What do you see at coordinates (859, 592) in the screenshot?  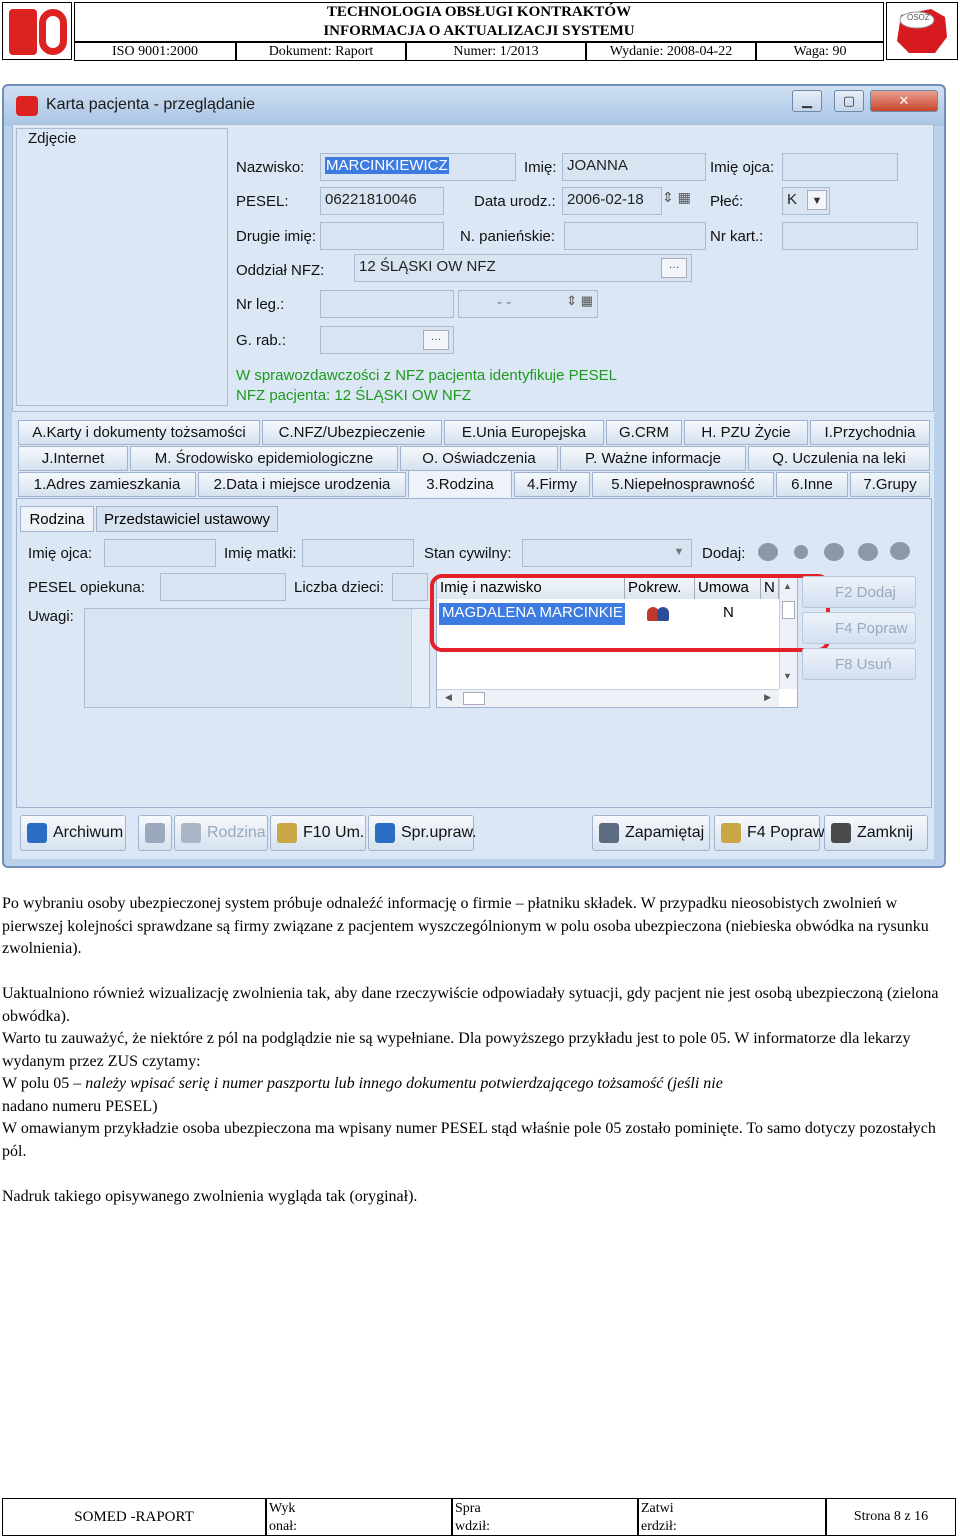 I see `f2-dodaj-button: F2 Dodaj` at bounding box center [859, 592].